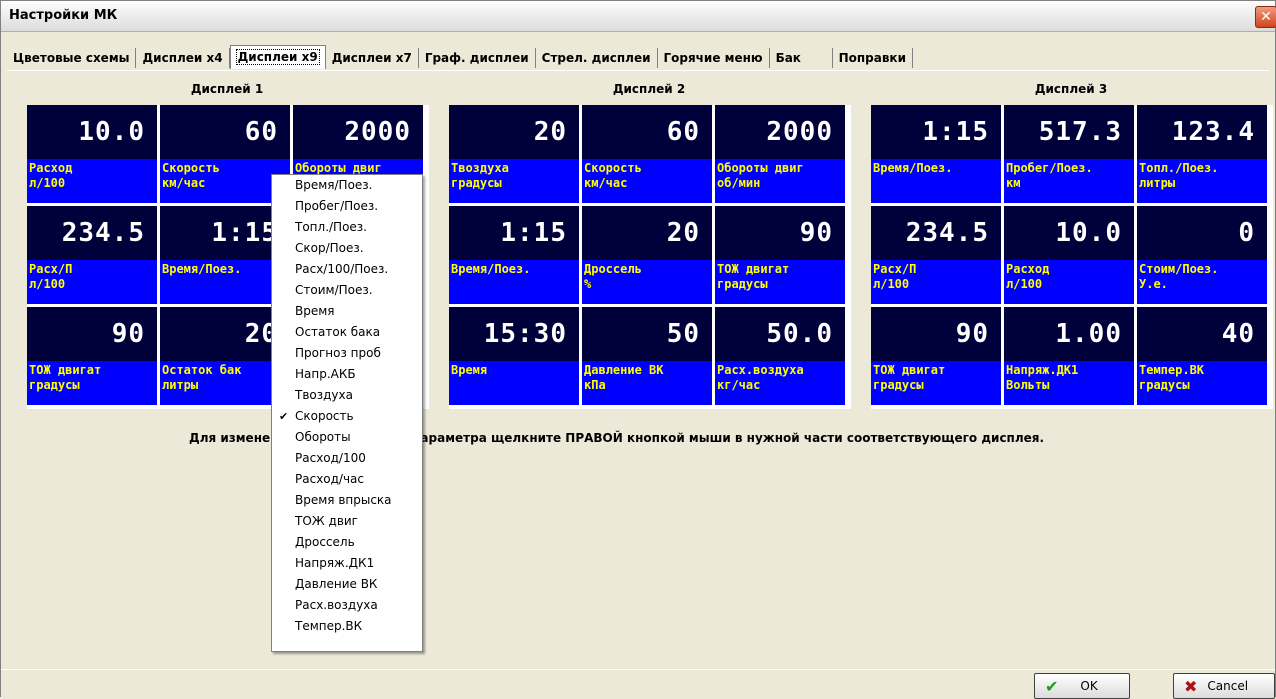 This screenshot has height=699, width=1276. Describe the element at coordinates (780, 356) in the screenshot. I see `display-cell: 50.0 Расх.воздуха кг/час` at that location.